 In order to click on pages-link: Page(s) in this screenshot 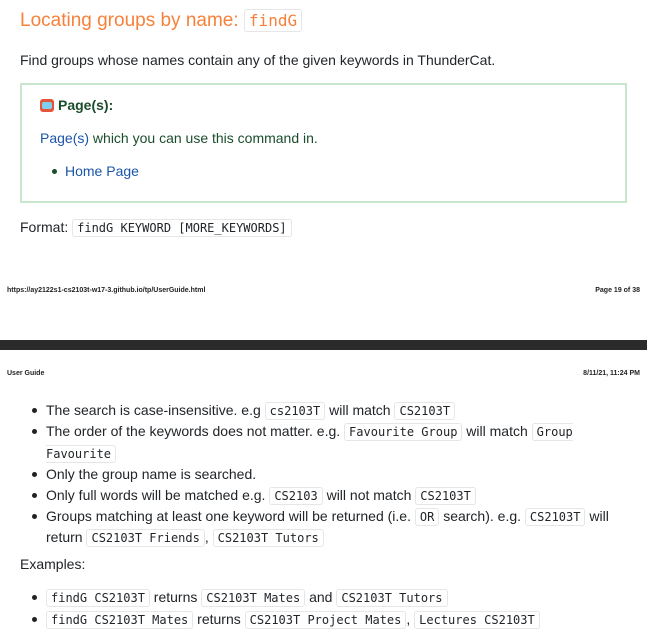, I will do `click(64, 138)`.